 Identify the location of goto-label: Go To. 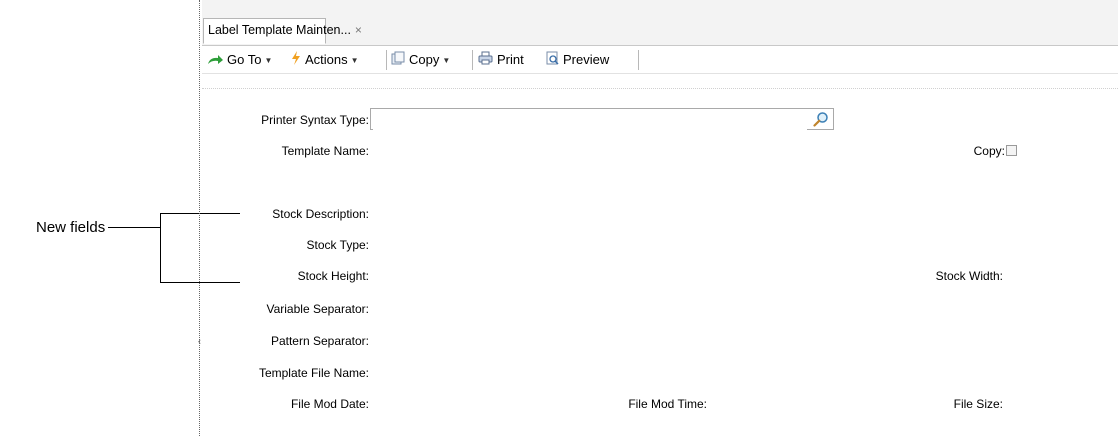
(244, 59).